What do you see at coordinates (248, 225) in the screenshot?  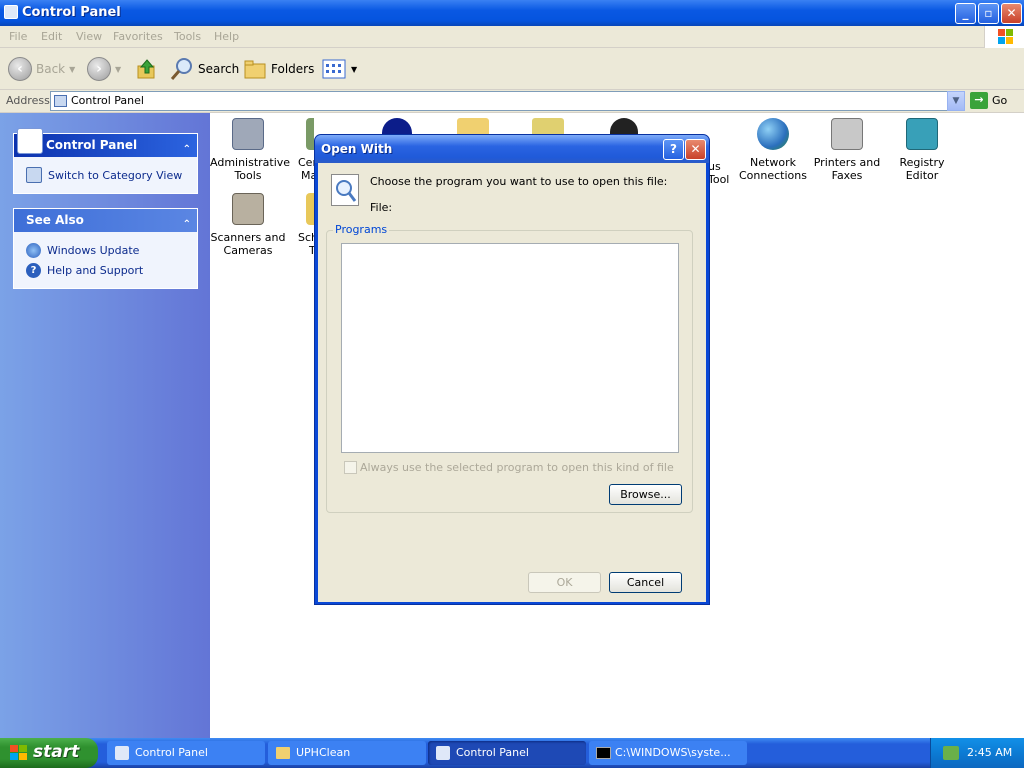 I see `scanners-and-cameras-item: Scanners and Cameras` at bounding box center [248, 225].